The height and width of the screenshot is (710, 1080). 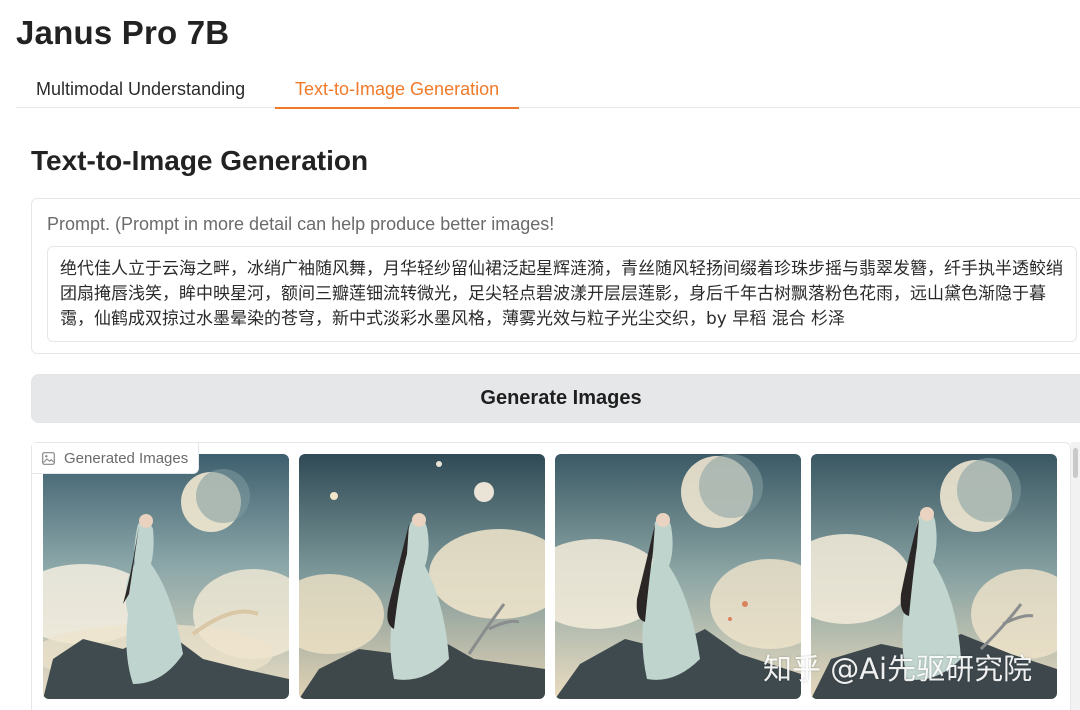 What do you see at coordinates (898, 669) in the screenshot?
I see `watermark: 知乎 @Ai先驱研究院` at bounding box center [898, 669].